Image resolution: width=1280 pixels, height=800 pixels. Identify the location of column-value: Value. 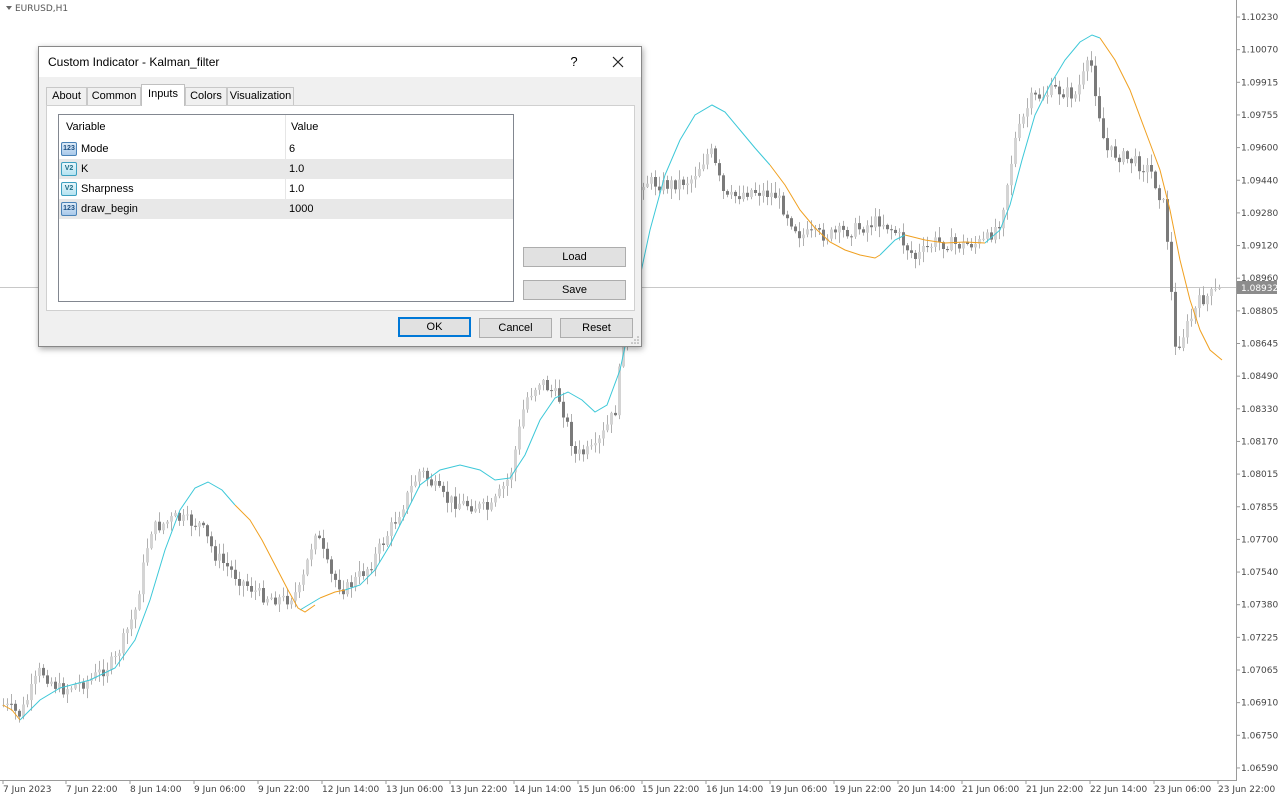
(304, 127).